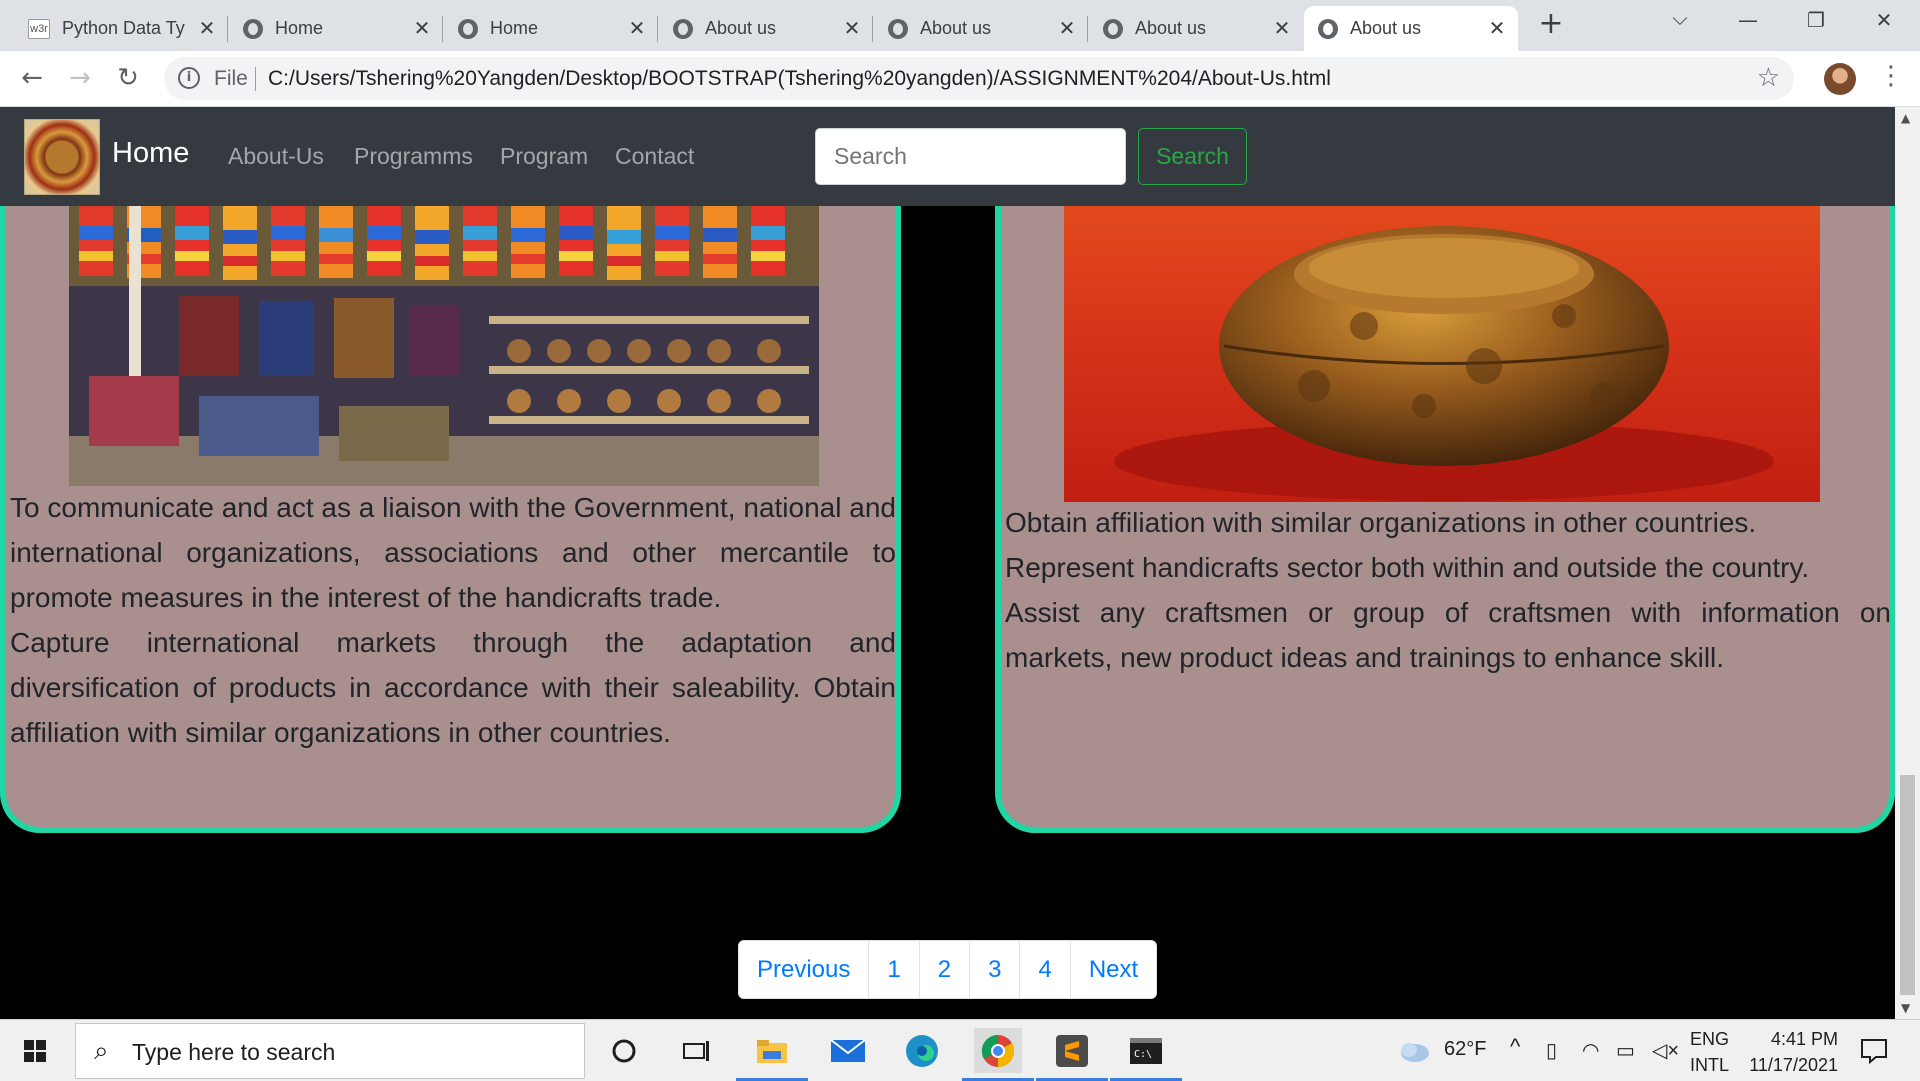  Describe the element at coordinates (848, 1050) in the screenshot. I see `mail-icon` at that location.